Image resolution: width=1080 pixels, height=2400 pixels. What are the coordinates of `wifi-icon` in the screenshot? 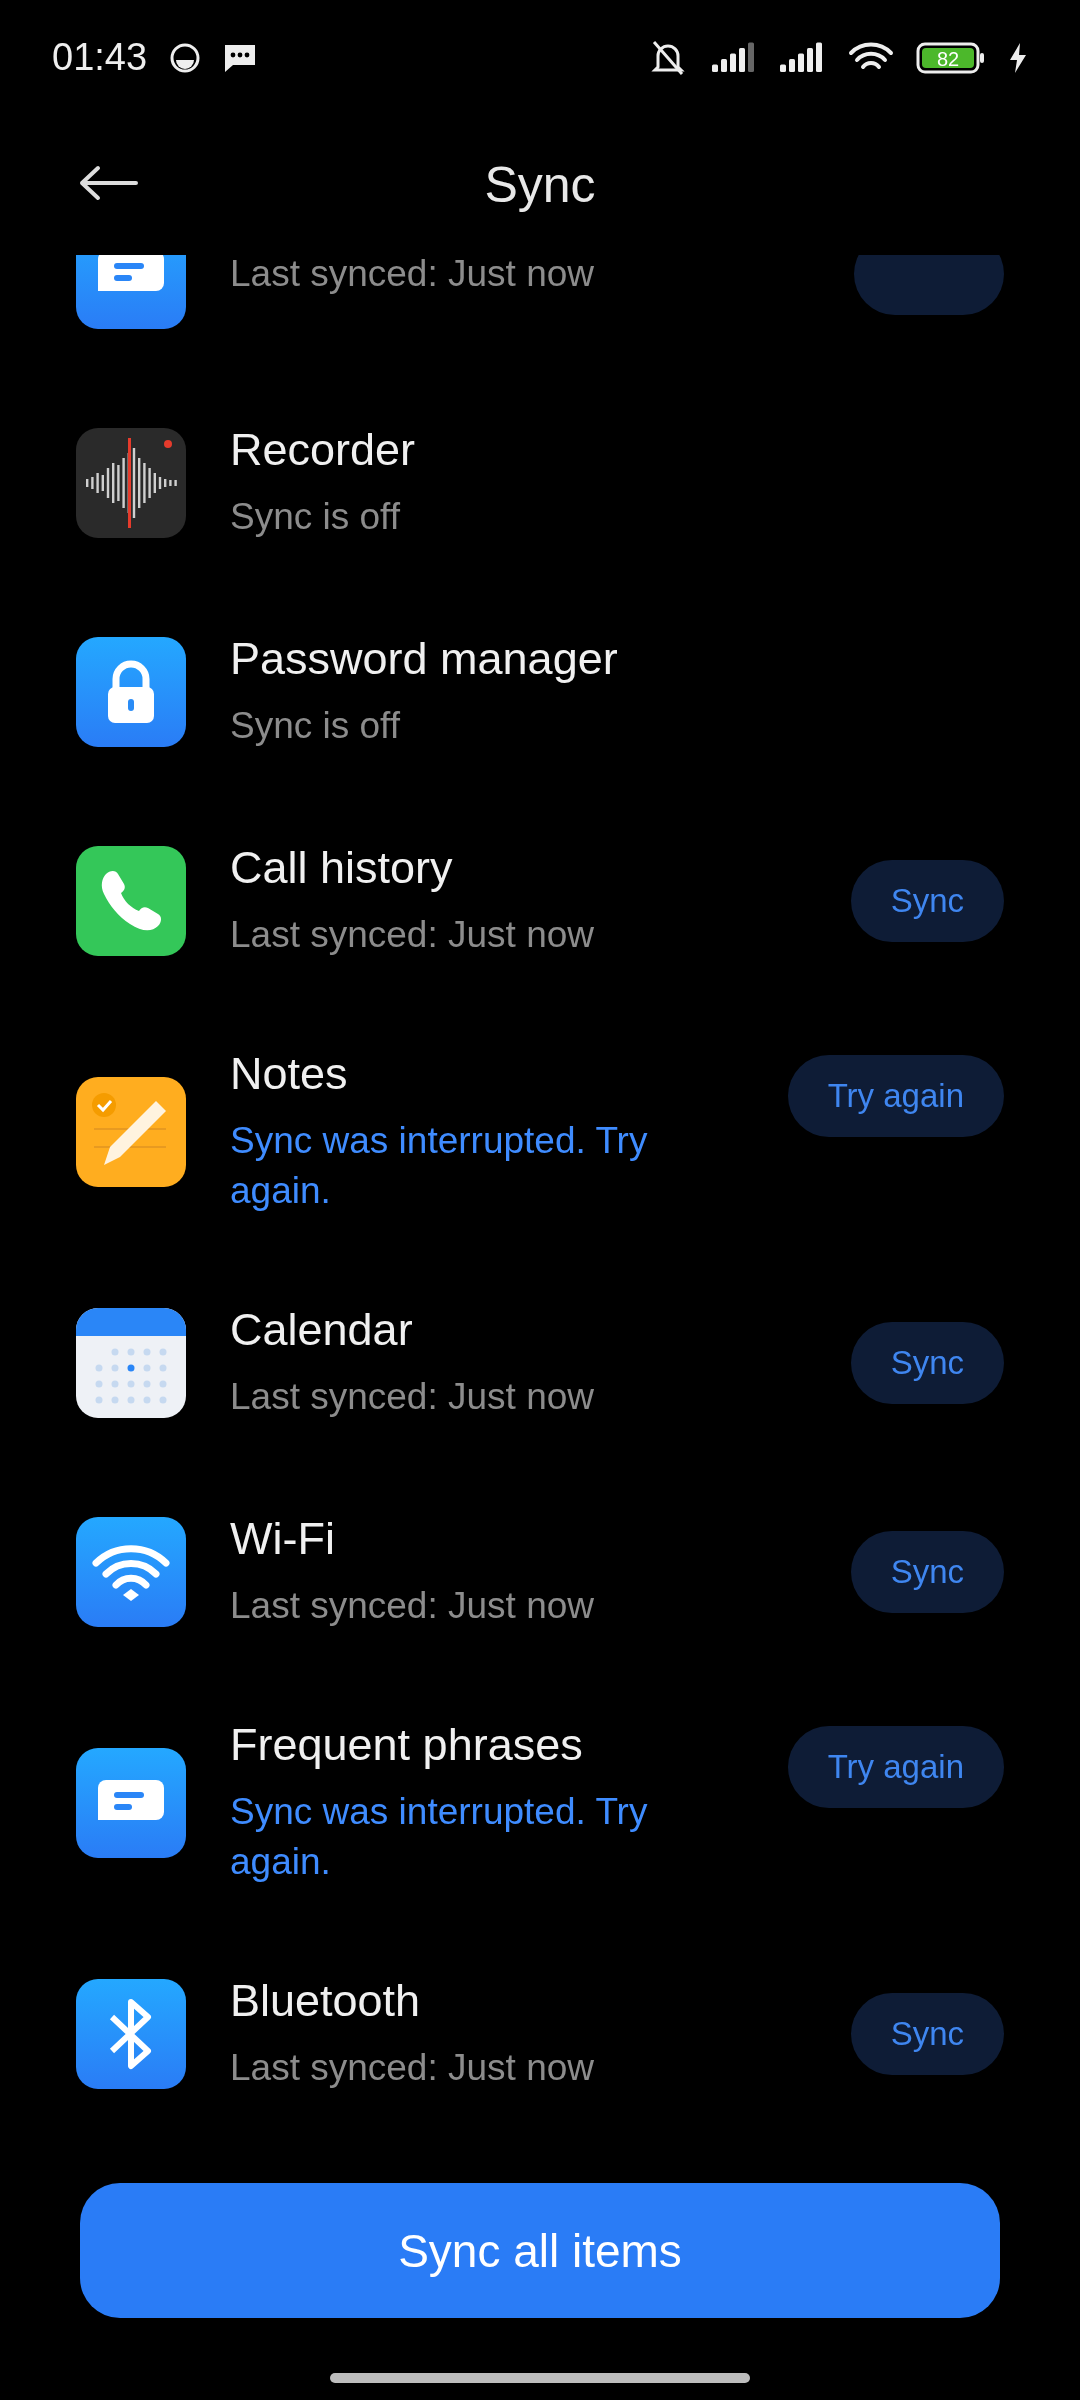 It's located at (131, 1571).